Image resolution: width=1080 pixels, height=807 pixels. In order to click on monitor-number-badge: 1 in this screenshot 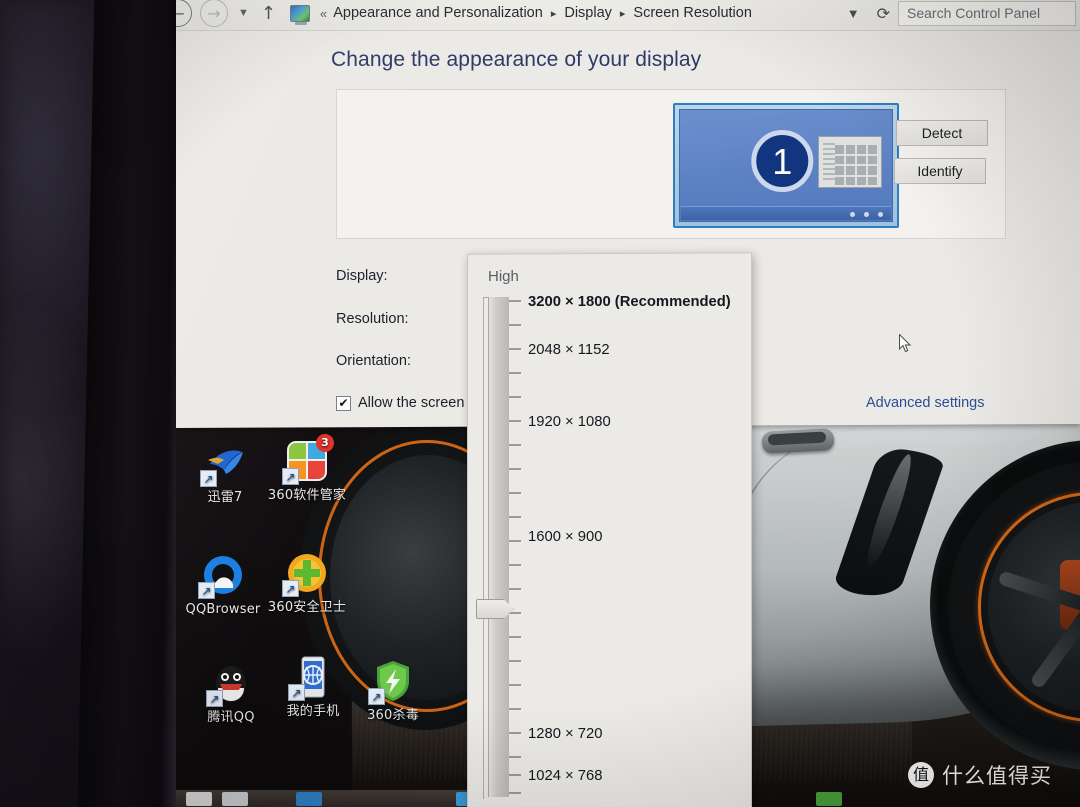, I will do `click(782, 160)`.